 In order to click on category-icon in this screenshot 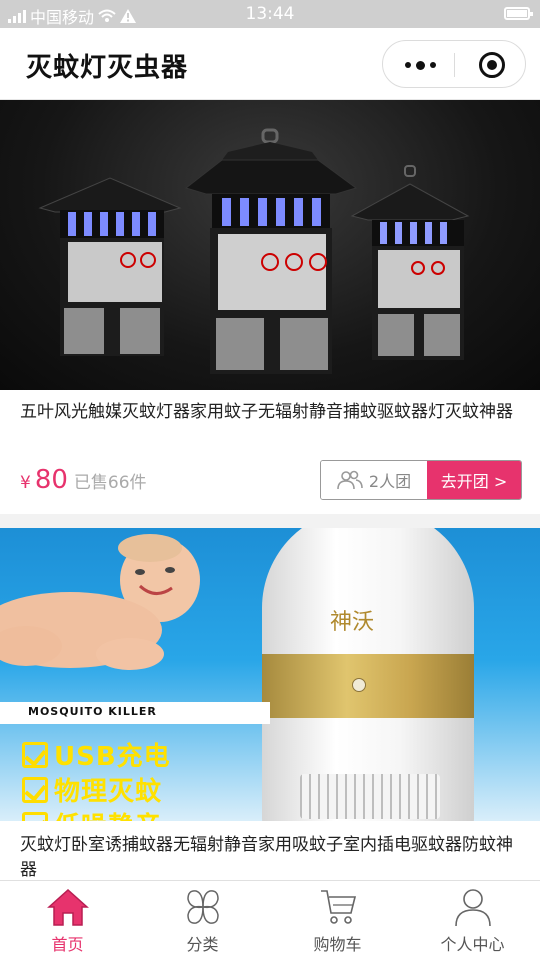, I will do `click(202, 907)`.